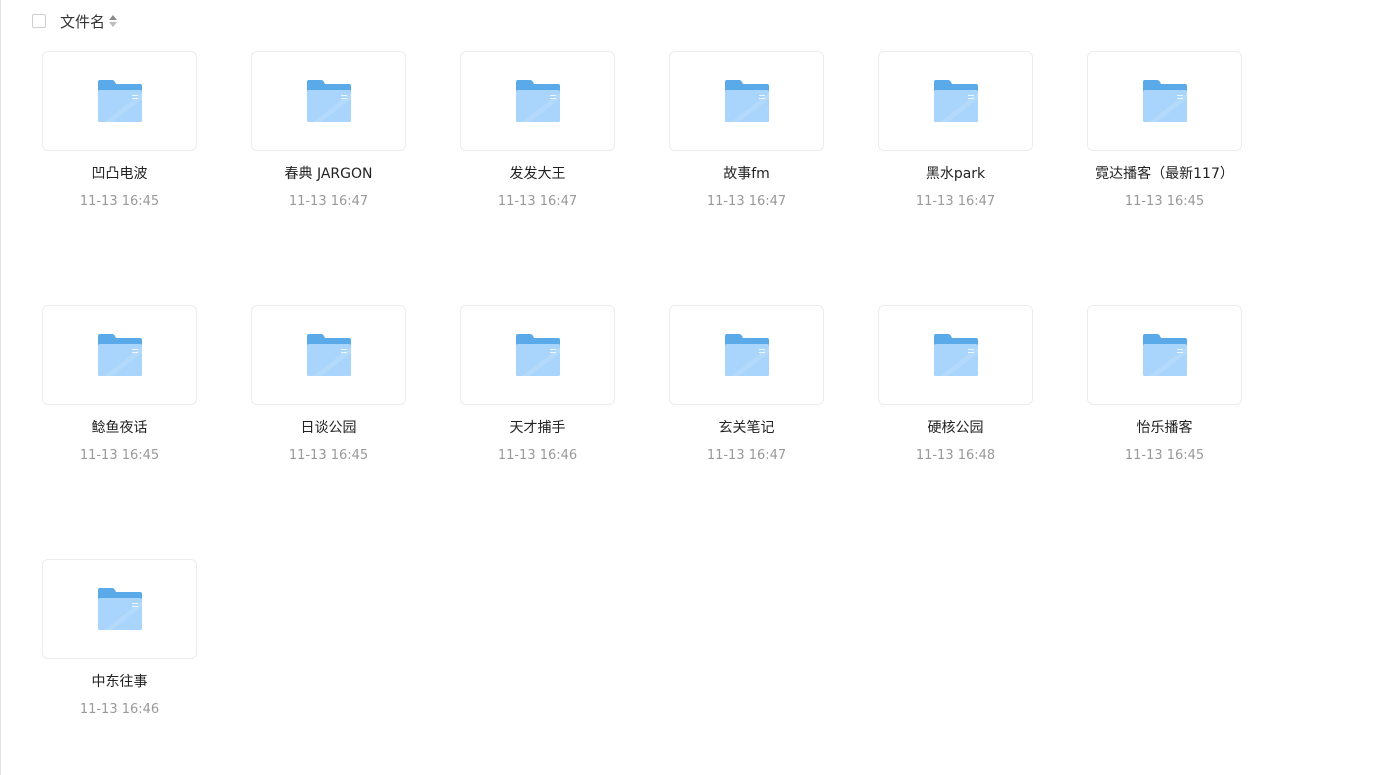 Image resolution: width=1378 pixels, height=775 pixels. I want to click on file-name: 怡乐播客, so click(1164, 428).